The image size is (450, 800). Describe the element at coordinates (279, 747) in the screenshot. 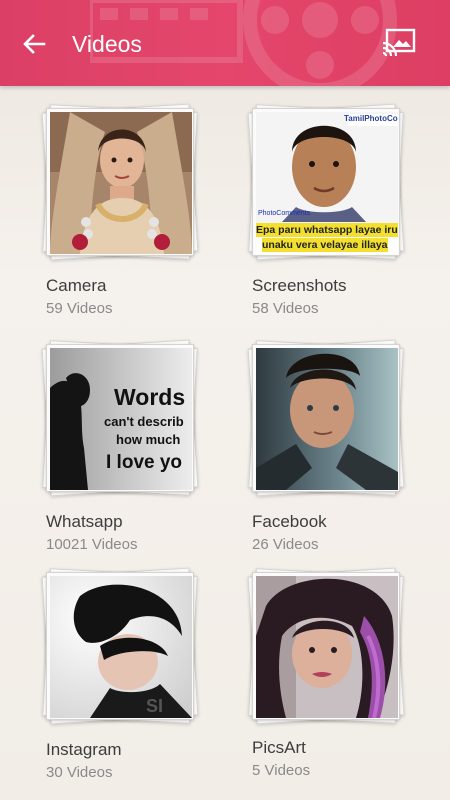

I see `album-name: PicsArt` at that location.